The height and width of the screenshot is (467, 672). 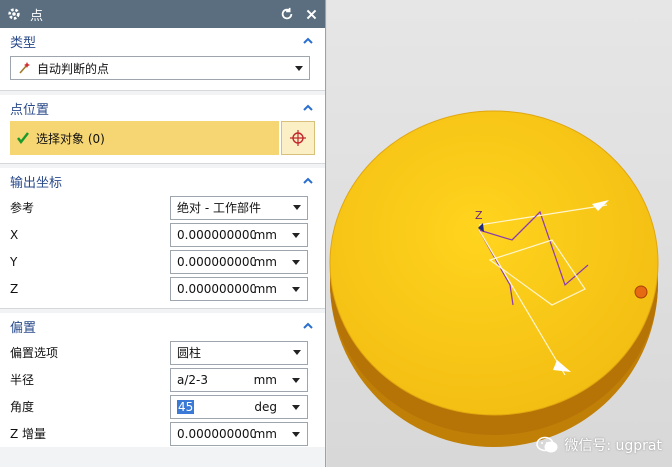 I want to click on type-section-header: 类型, so click(x=162, y=41).